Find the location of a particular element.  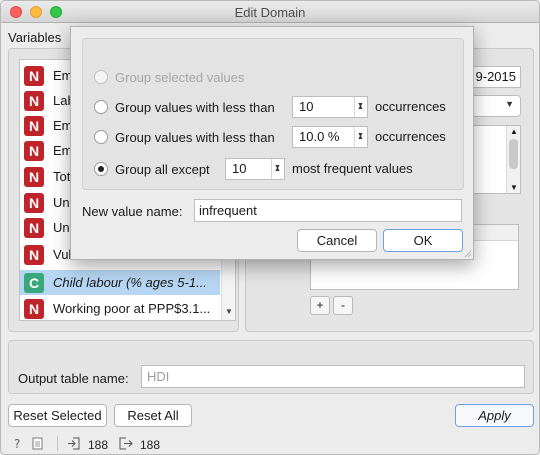

resize-grip-icon is located at coordinates (468, 254).